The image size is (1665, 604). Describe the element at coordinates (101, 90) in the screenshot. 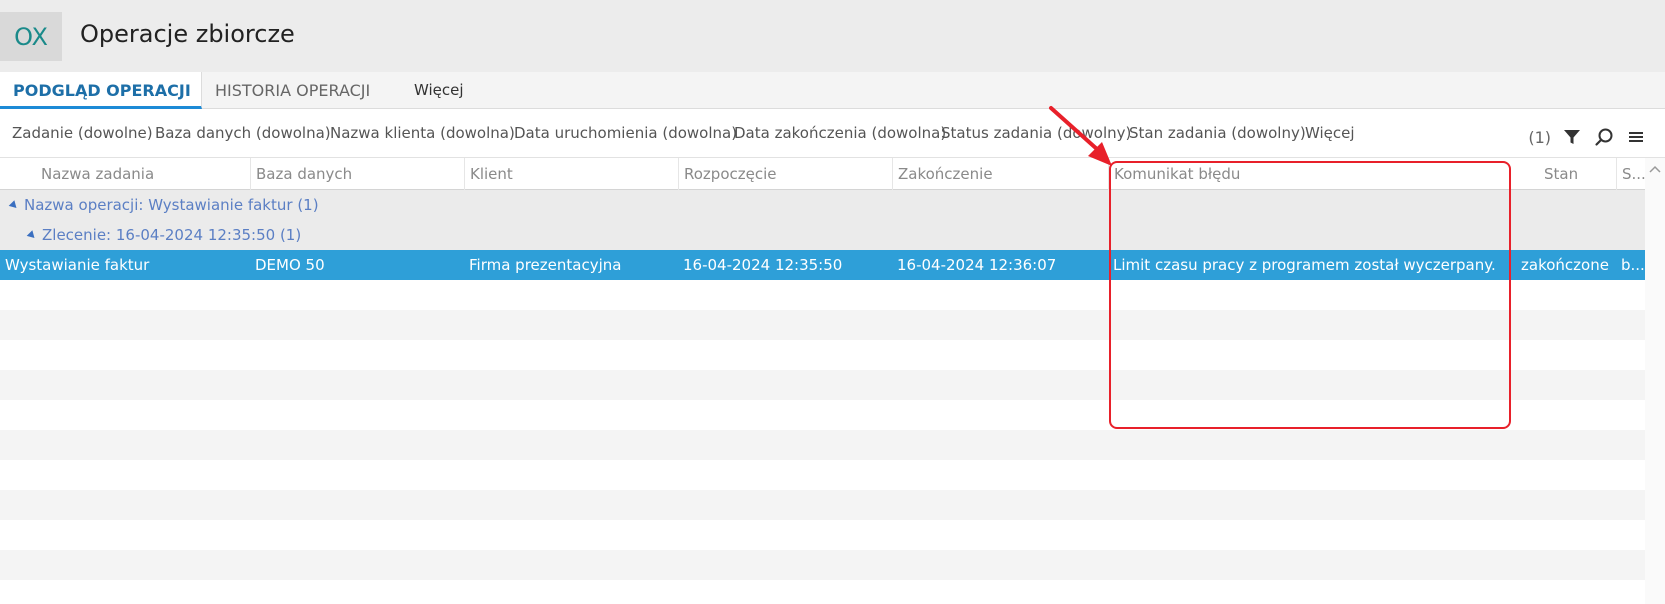

I see `tab-podglad-operacji: PODGLĄD OPERACJI` at that location.